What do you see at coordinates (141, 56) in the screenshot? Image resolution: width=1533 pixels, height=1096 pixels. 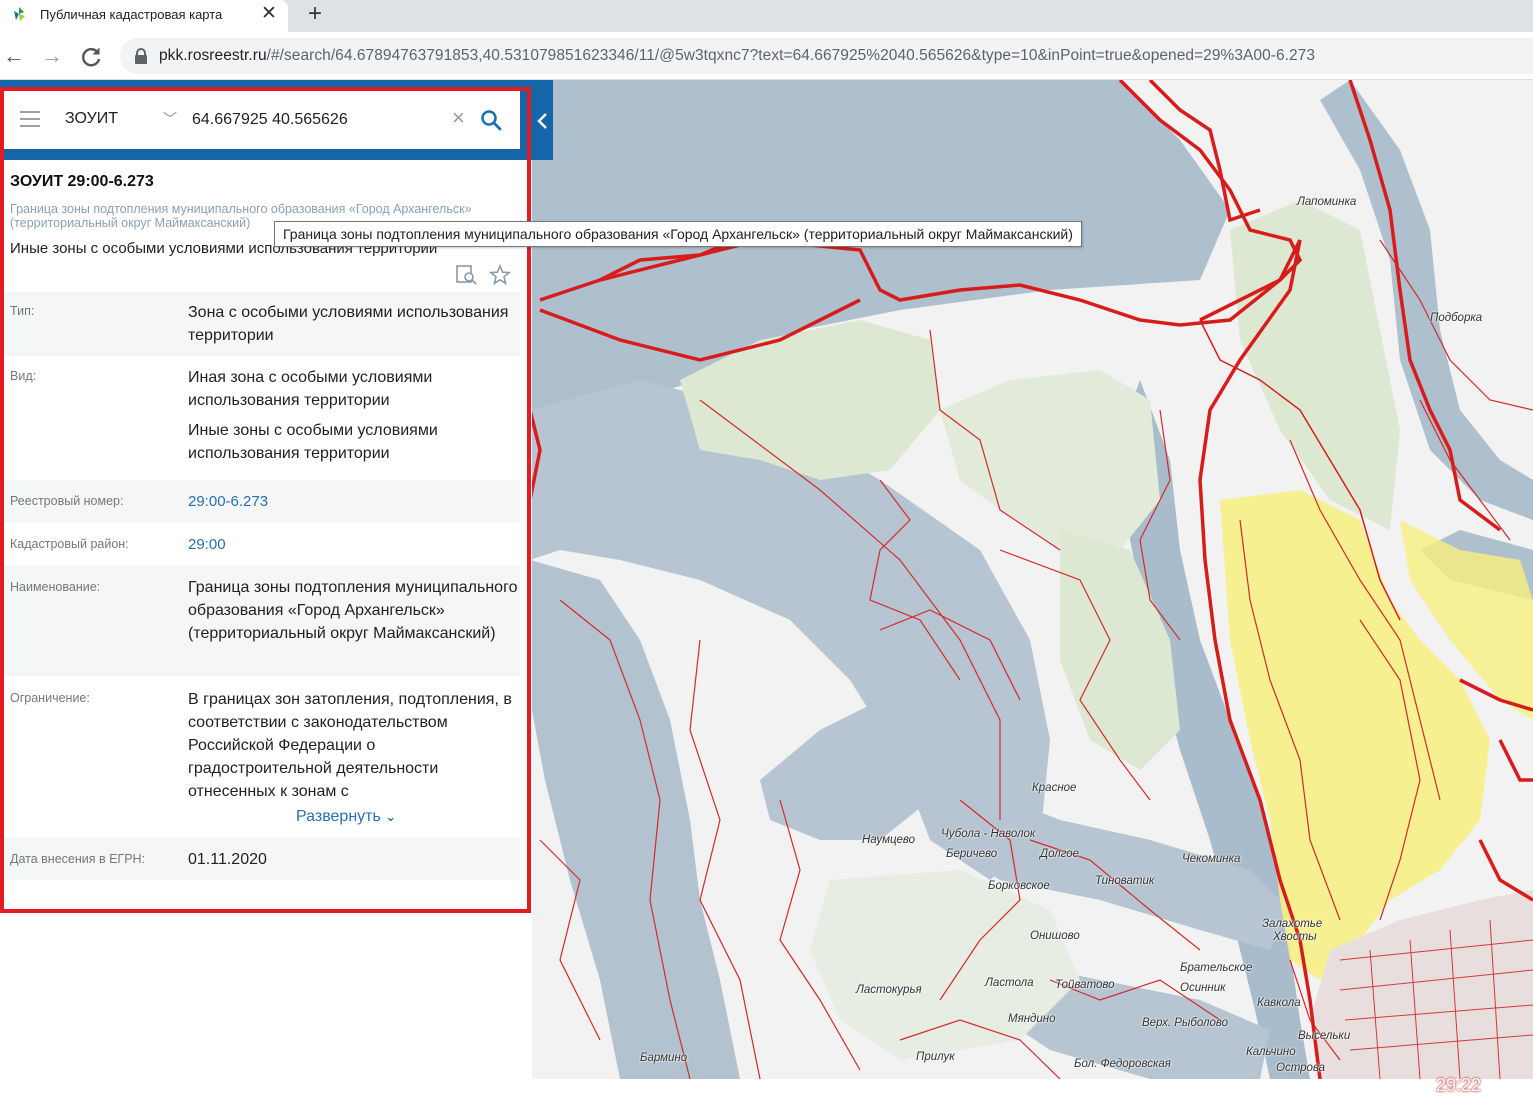 I see `lock-icon` at bounding box center [141, 56].